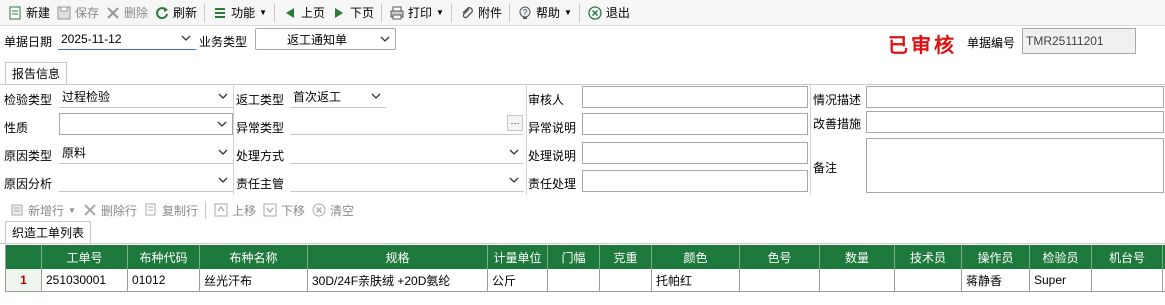 The height and width of the screenshot is (305, 1165). Describe the element at coordinates (170, 210) in the screenshot. I see `copy-row-button: 复制行` at that location.